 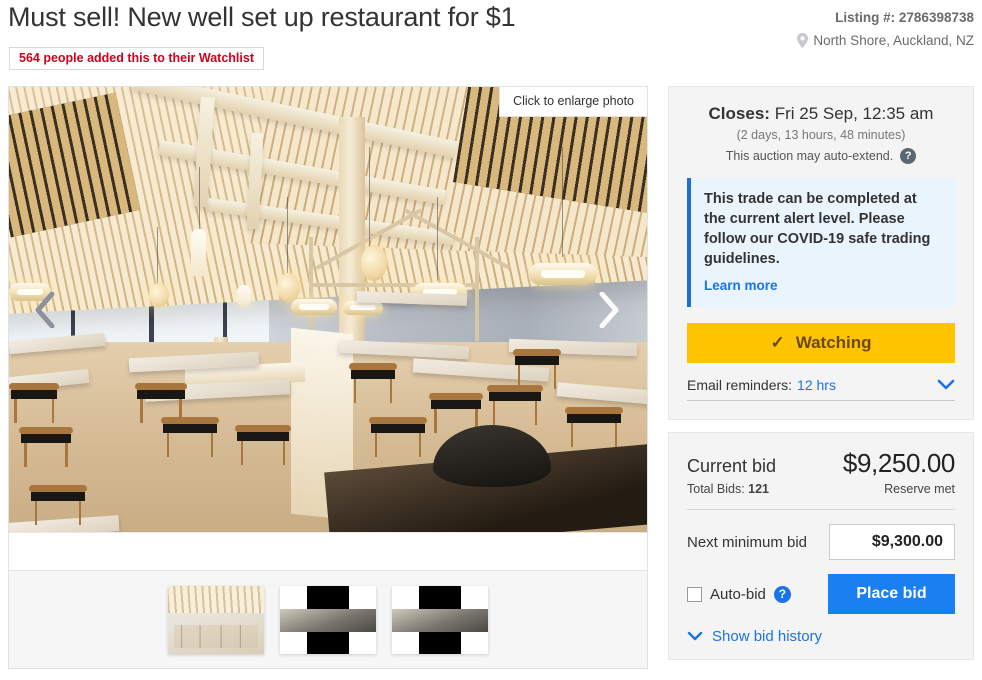 What do you see at coordinates (892, 542) in the screenshot?
I see `bid-amount-input` at bounding box center [892, 542].